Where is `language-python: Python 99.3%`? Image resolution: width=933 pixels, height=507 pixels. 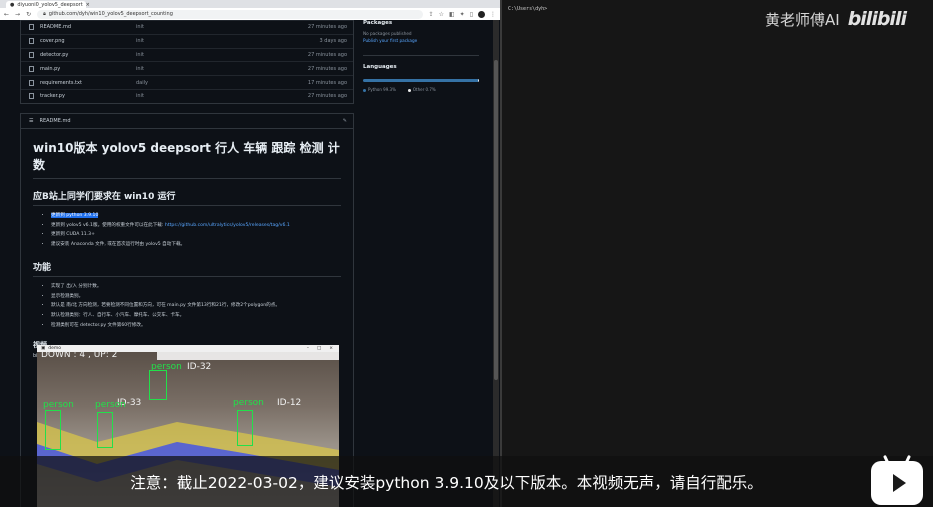 language-python: Python 99.3% is located at coordinates (379, 89).